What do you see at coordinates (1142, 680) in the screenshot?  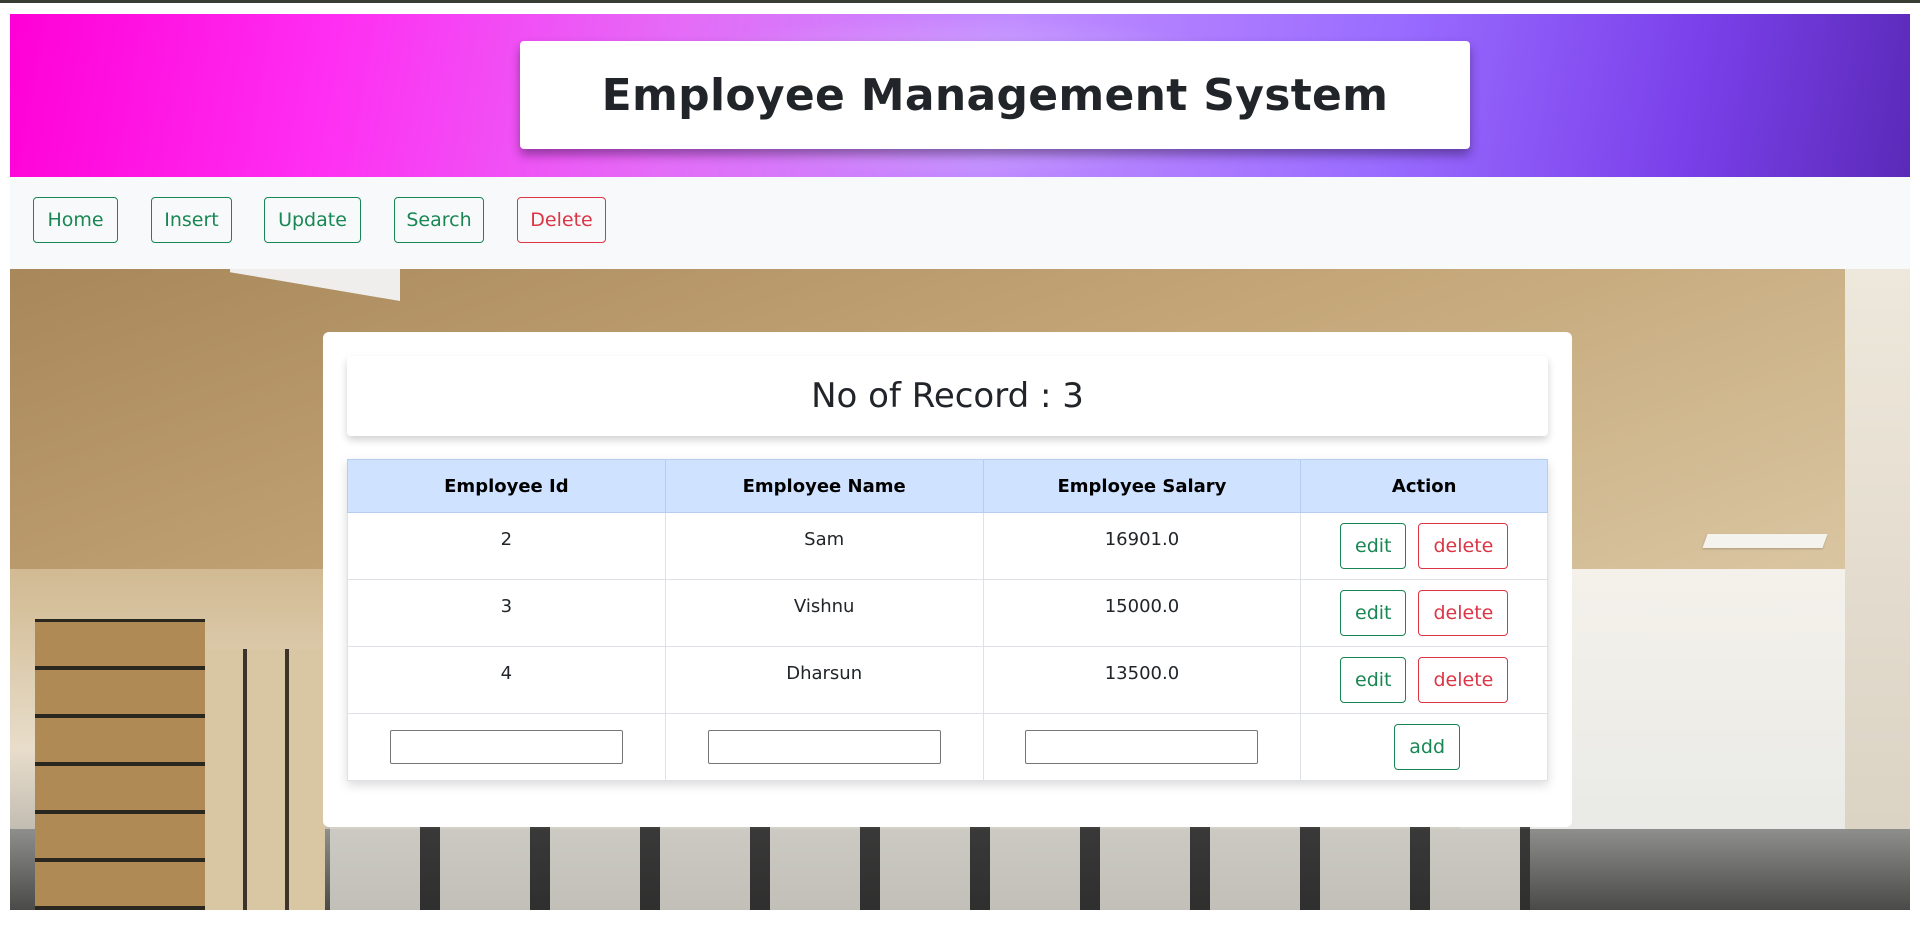 I see `cell-employee-salary: 13500.0` at bounding box center [1142, 680].